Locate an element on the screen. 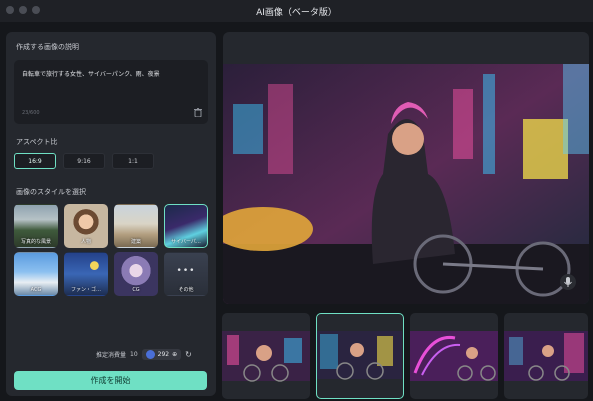 The width and height of the screenshot is (593, 401). style-more: ••• その他 is located at coordinates (186, 274).